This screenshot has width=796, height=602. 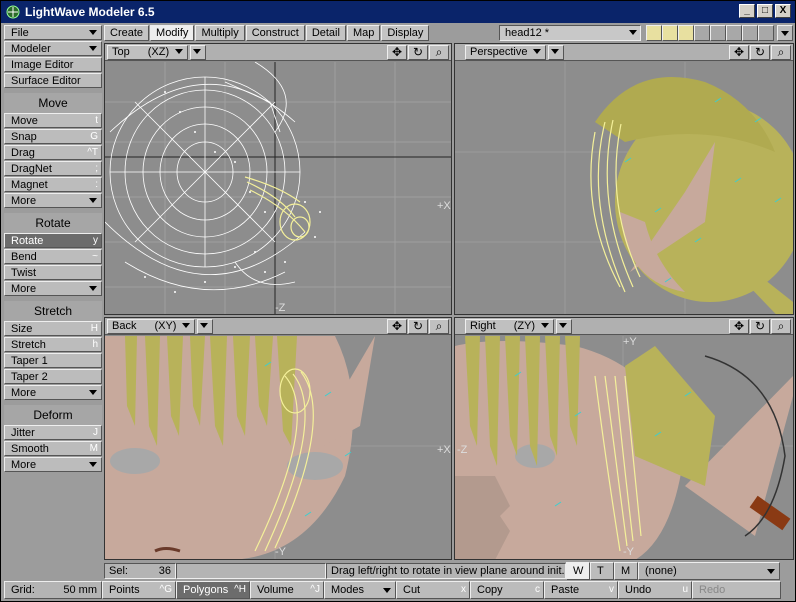 What do you see at coordinates (360, 590) in the screenshot?
I see `modes-menu: Modes` at bounding box center [360, 590].